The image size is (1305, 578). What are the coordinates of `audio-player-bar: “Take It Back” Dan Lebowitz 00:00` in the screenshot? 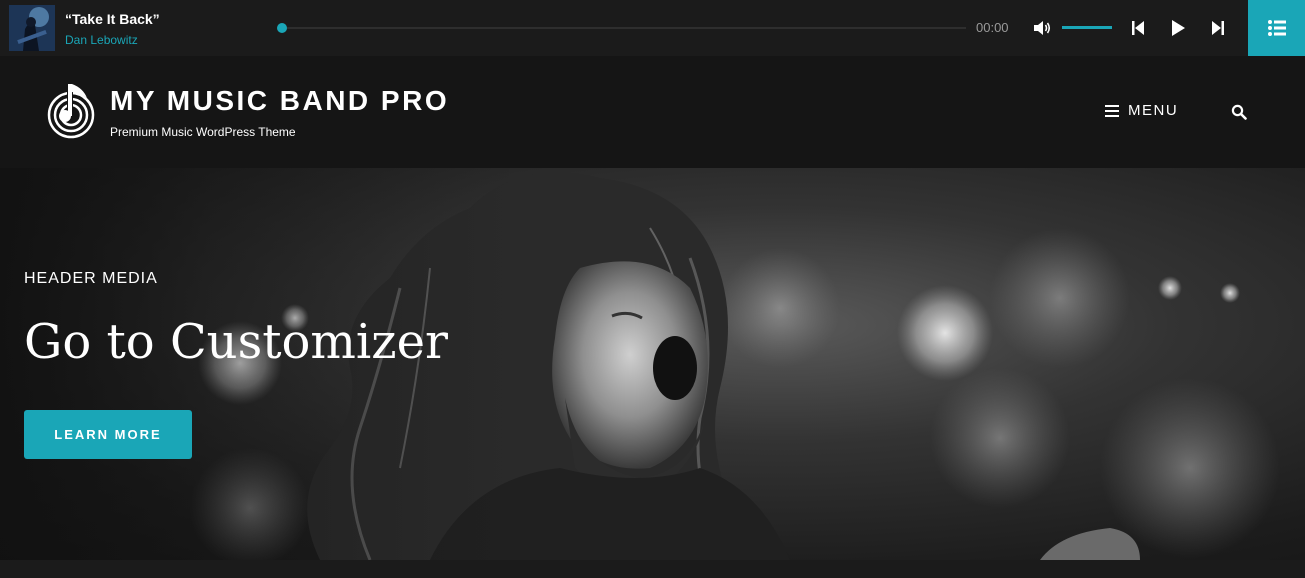 It's located at (652, 28).